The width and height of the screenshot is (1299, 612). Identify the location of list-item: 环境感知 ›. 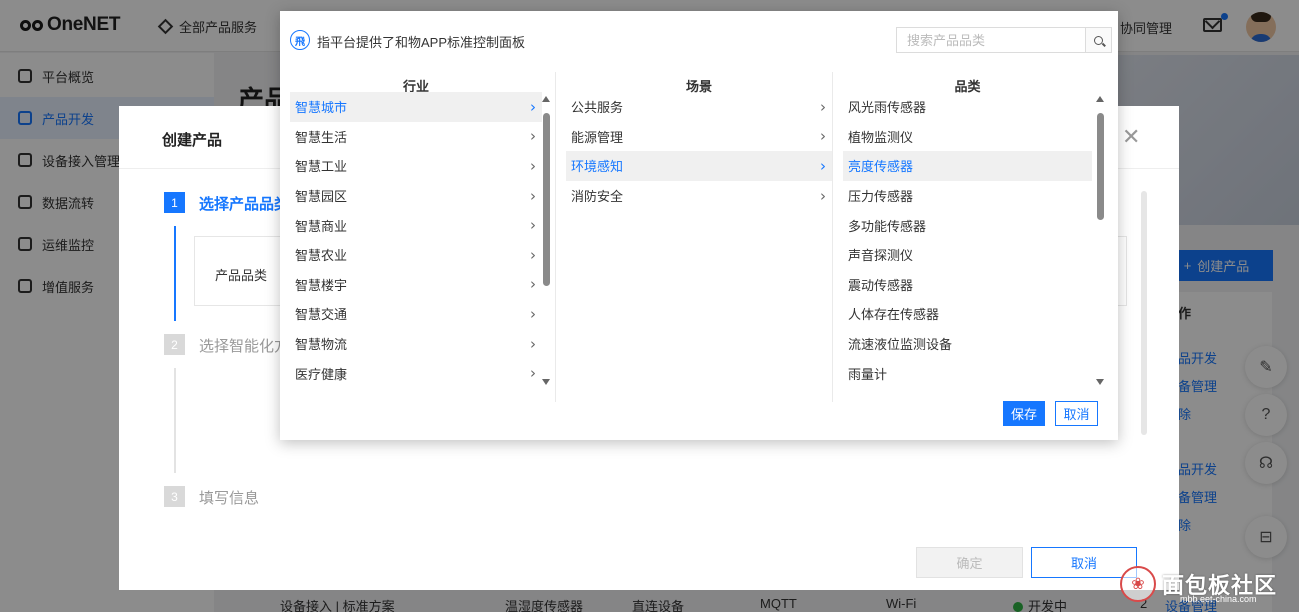
(699, 166).